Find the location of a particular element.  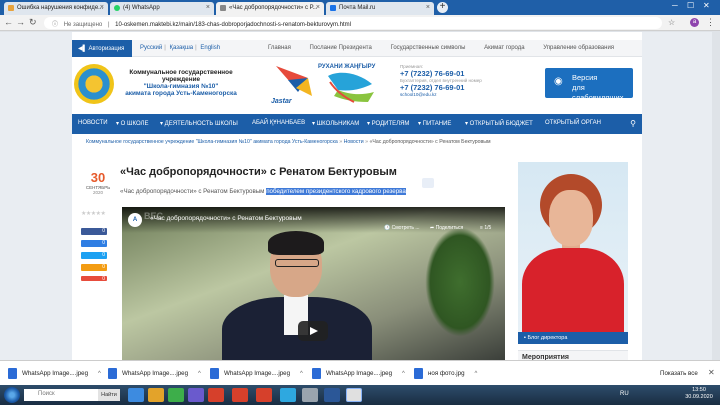

browser-tab-active: «Час добропорядочности» с Р... × is located at coordinates (270, 8).